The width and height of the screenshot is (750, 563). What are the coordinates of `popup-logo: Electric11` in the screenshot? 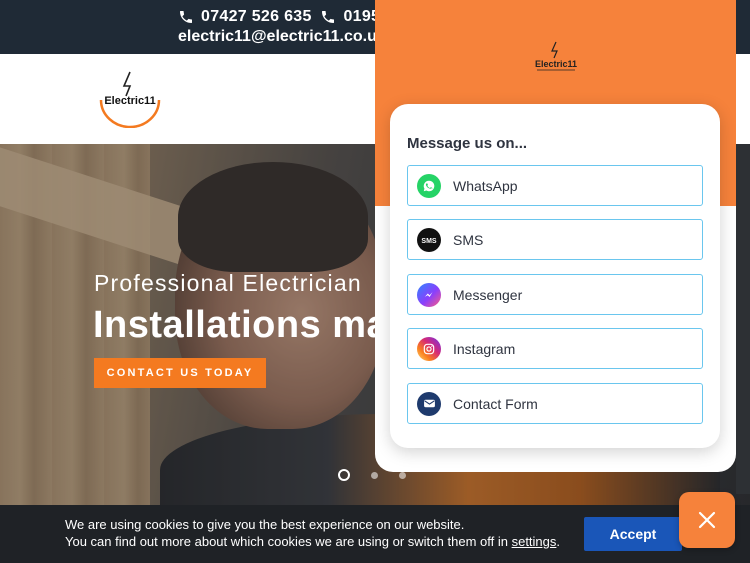 It's located at (556, 57).